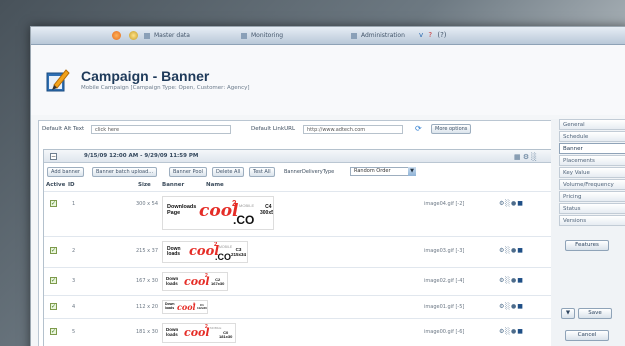 This screenshot has width=625, height=346. Describe the element at coordinates (267, 212) in the screenshot. I see `banner-dim-label: 300x54` at that location.